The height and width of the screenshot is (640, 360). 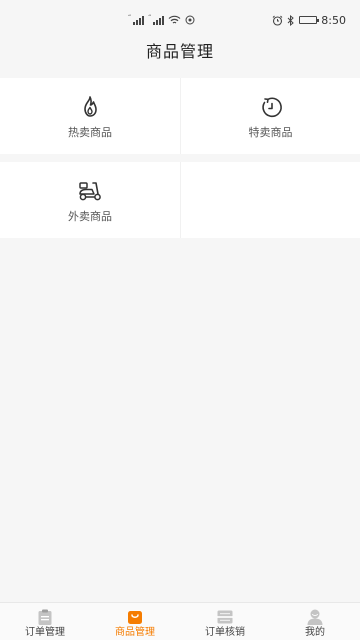 What do you see at coordinates (315, 632) in the screenshot?
I see `tab-label: 我的` at bounding box center [315, 632].